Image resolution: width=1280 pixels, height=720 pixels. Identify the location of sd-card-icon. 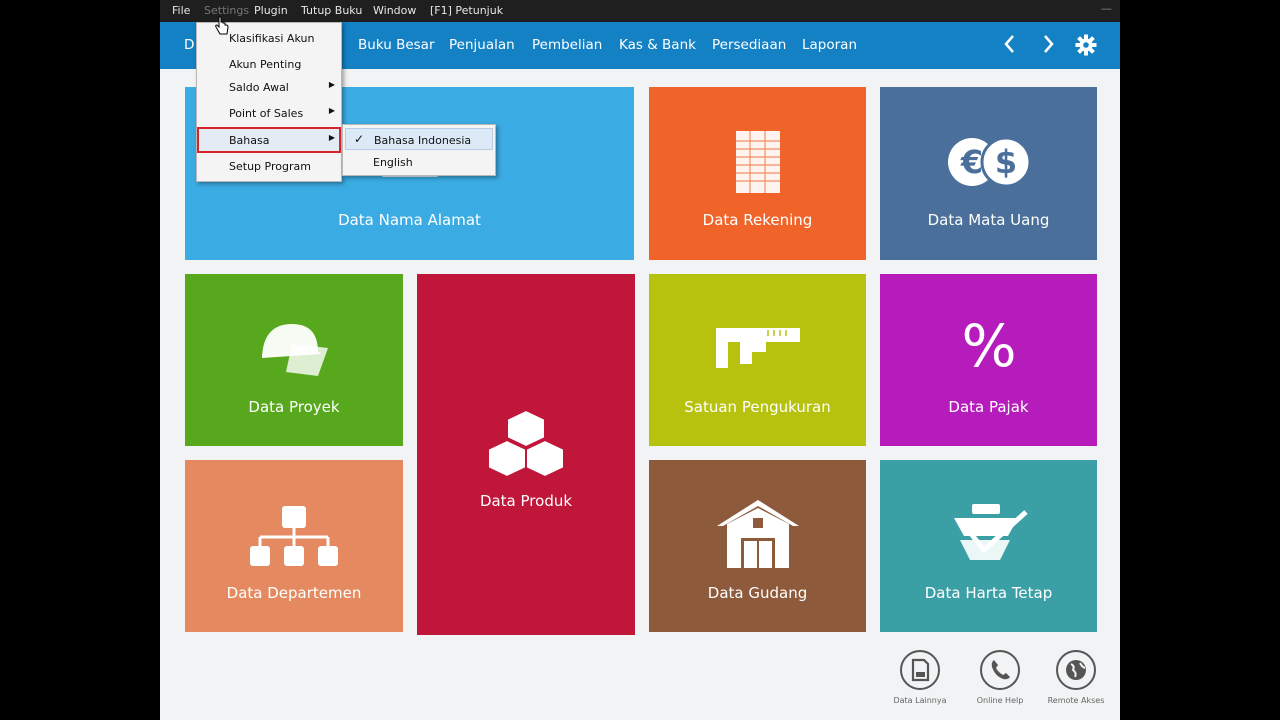
(920, 670).